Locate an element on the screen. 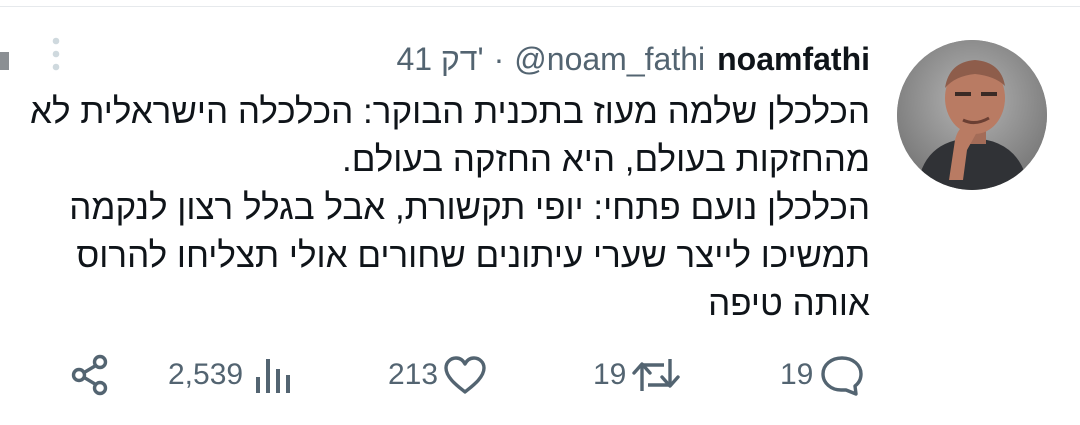 The width and height of the screenshot is (1080, 425). comment-bubble-icon is located at coordinates (842, 375).